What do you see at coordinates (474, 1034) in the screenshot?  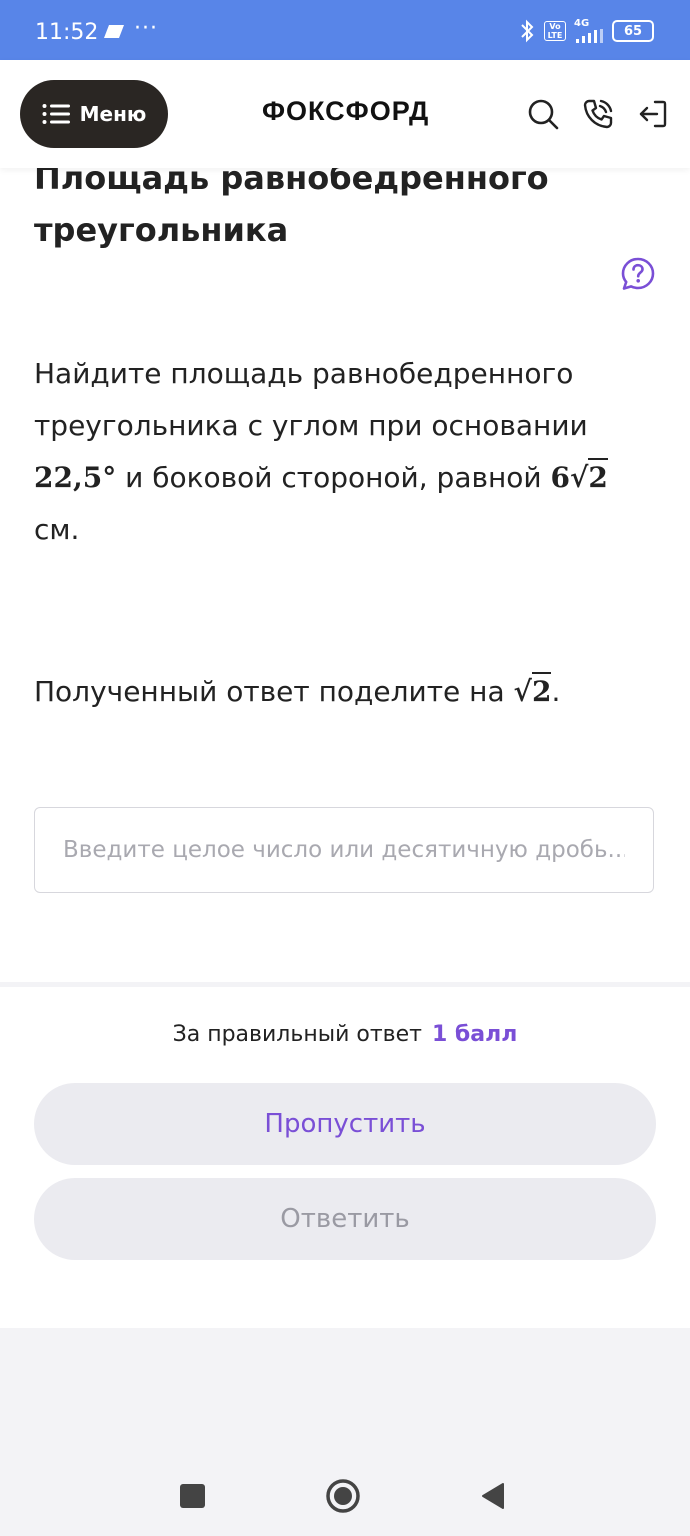 I see `score-value: 1 балл` at bounding box center [474, 1034].